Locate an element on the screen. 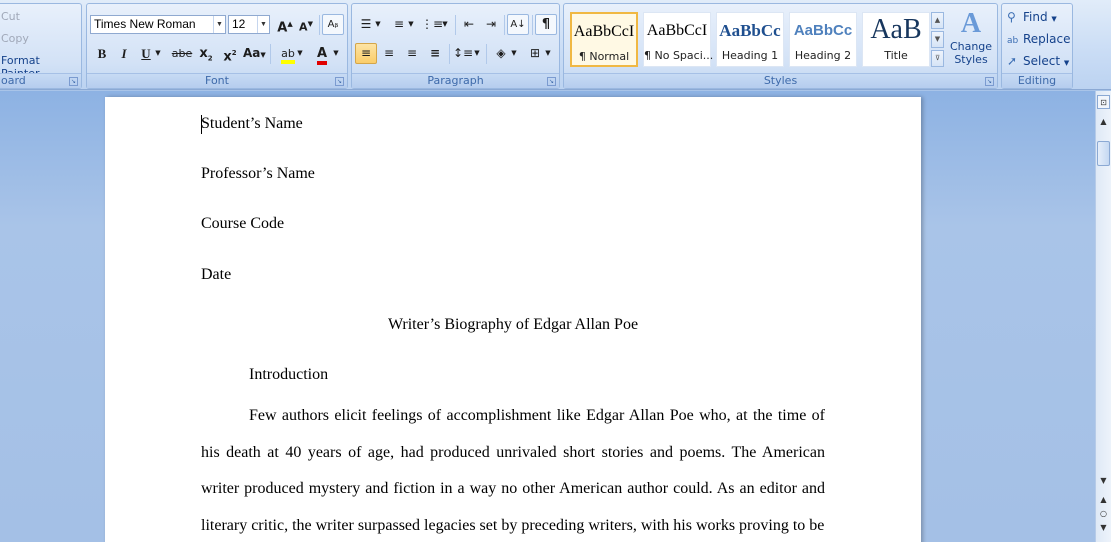  select-button: ➚ Select ▼ is located at coordinates (1038, 61).